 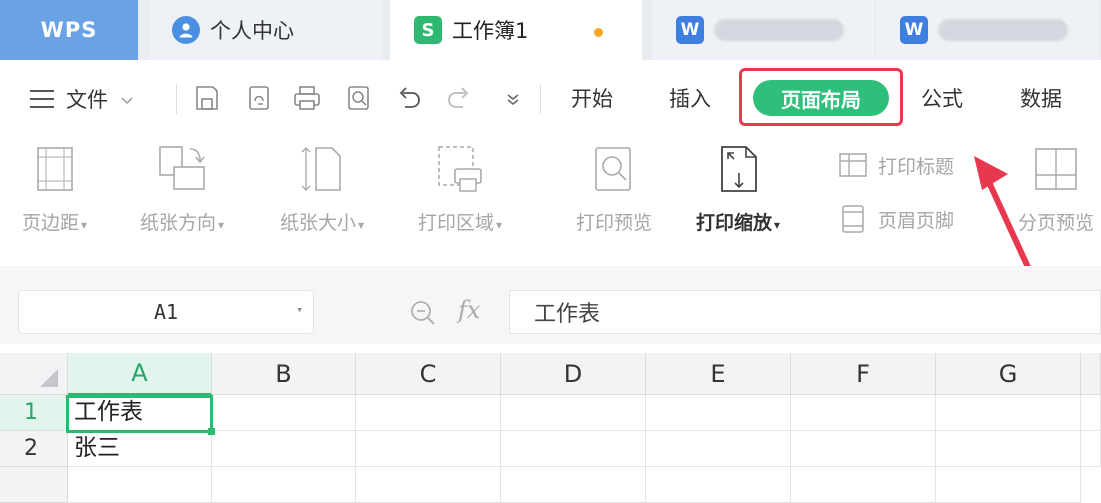 What do you see at coordinates (1091, 413) in the screenshot?
I see `cell-h1` at bounding box center [1091, 413].